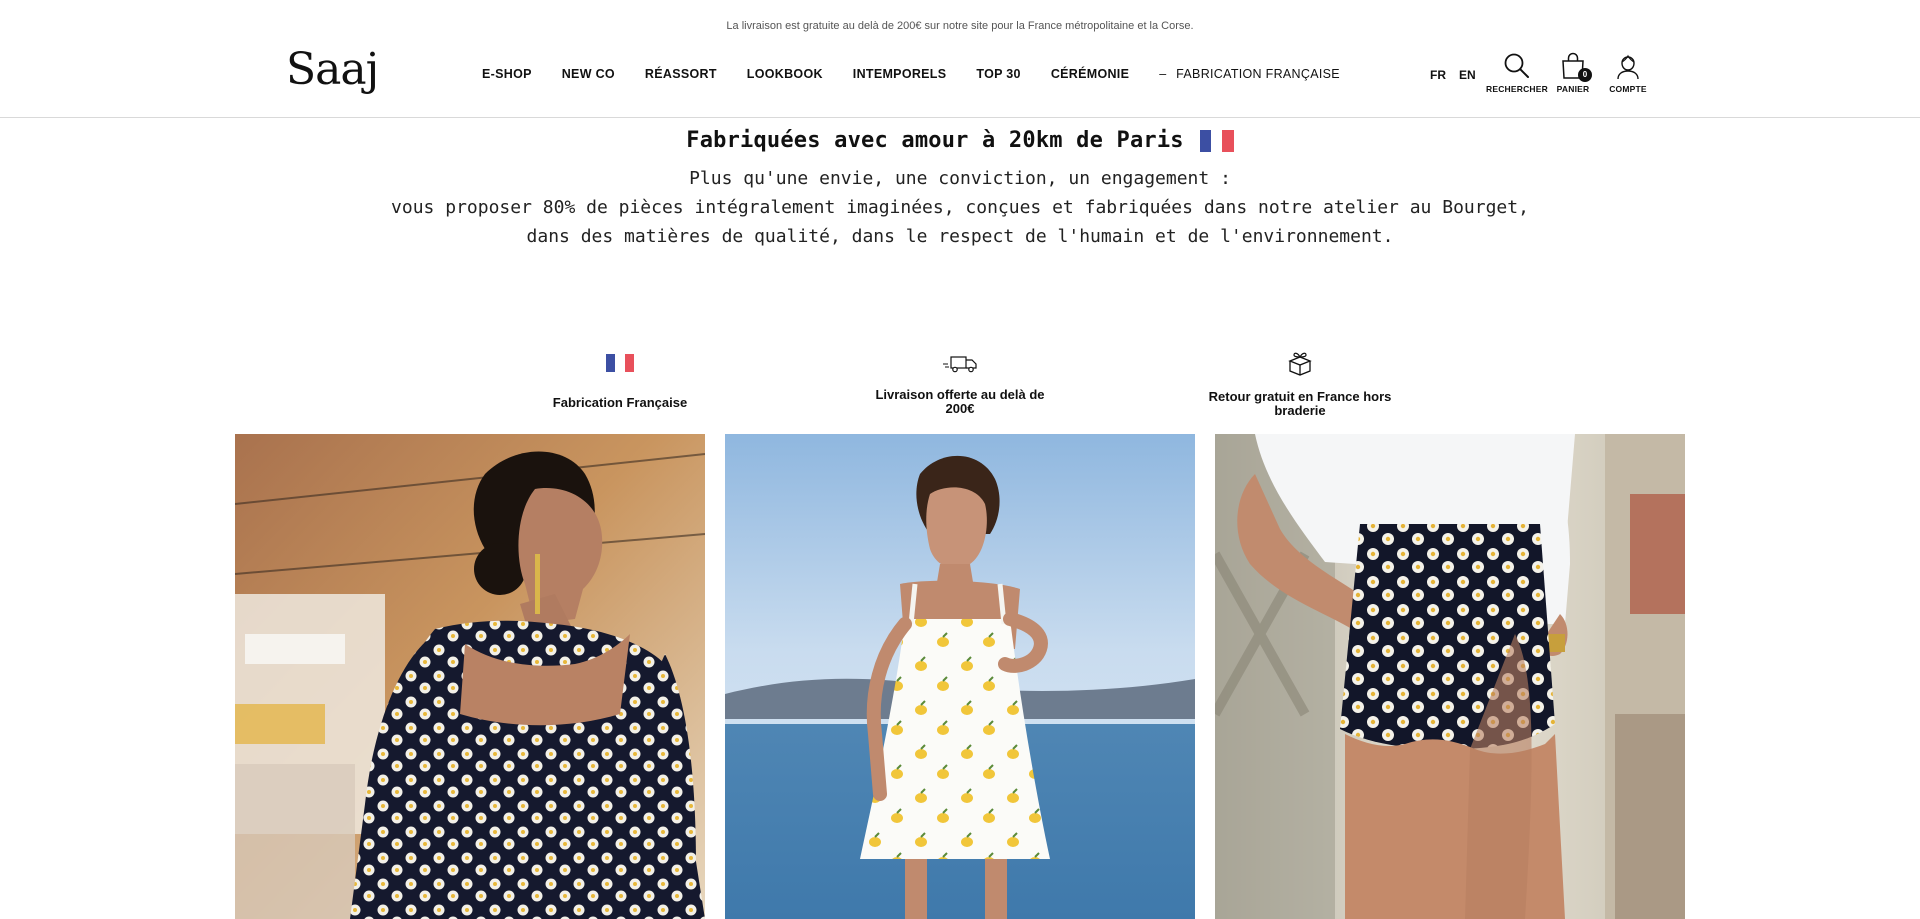  I want to click on feature-text: Retour gratuit en France hors braderie, so click(1300, 403).